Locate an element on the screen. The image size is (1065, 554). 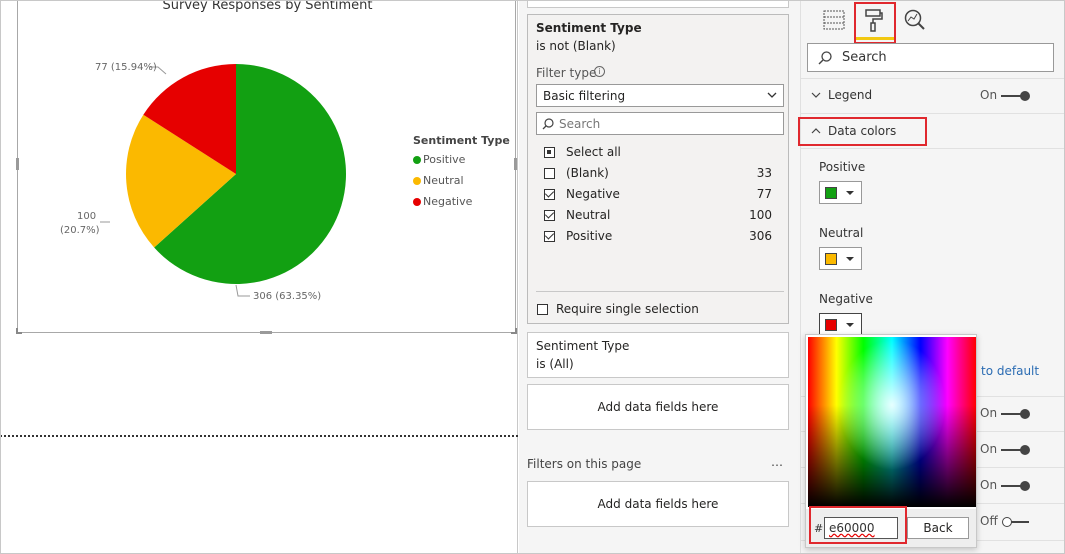
add-data-fields-page-label: Add data fields here is located at coordinates (658, 504).